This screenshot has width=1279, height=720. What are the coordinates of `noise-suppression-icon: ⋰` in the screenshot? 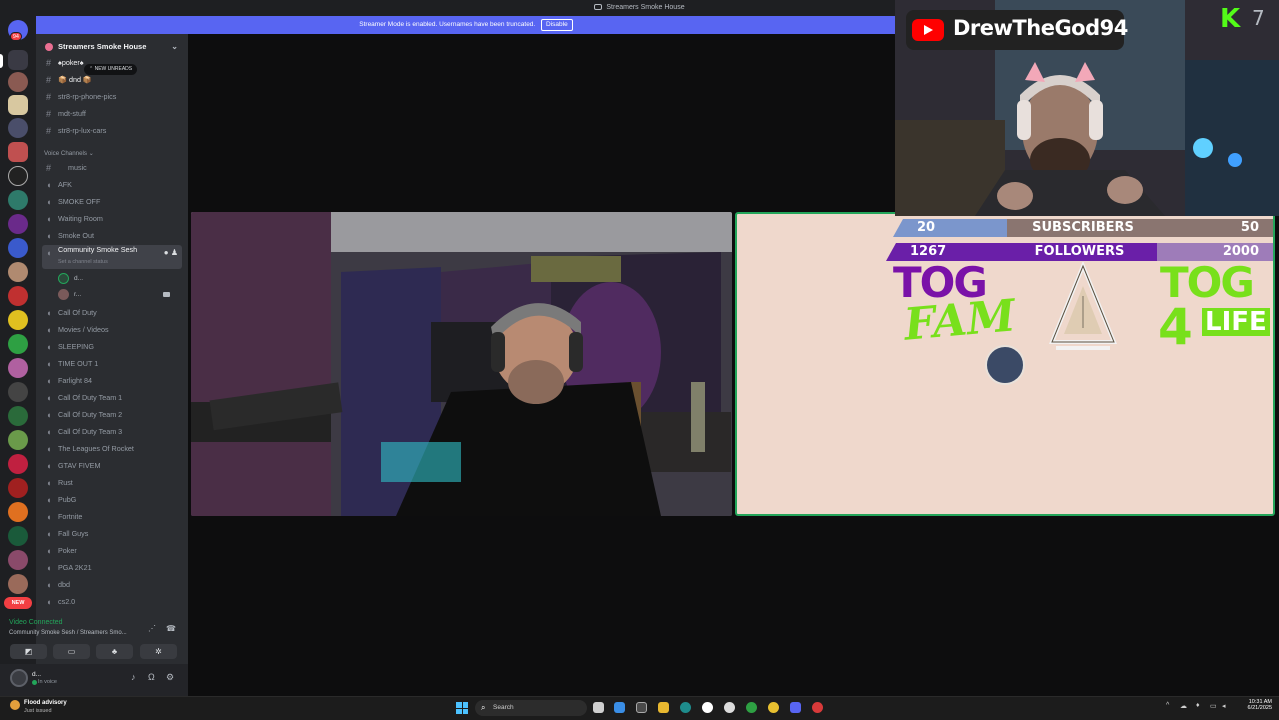 It's located at (152, 628).